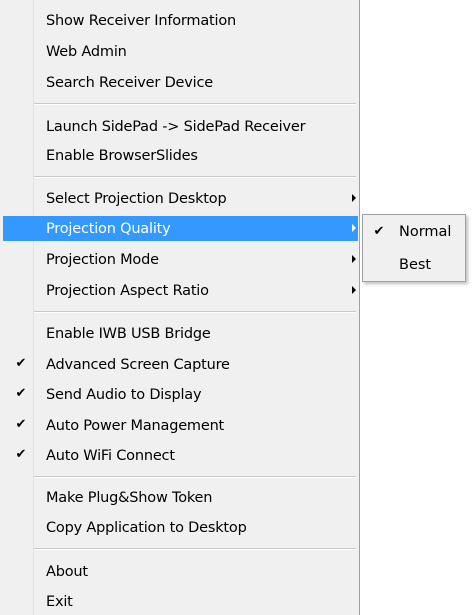 This screenshot has width=472, height=615. What do you see at coordinates (146, 527) in the screenshot?
I see `menu-item-label: Copy Application to Desktop` at bounding box center [146, 527].